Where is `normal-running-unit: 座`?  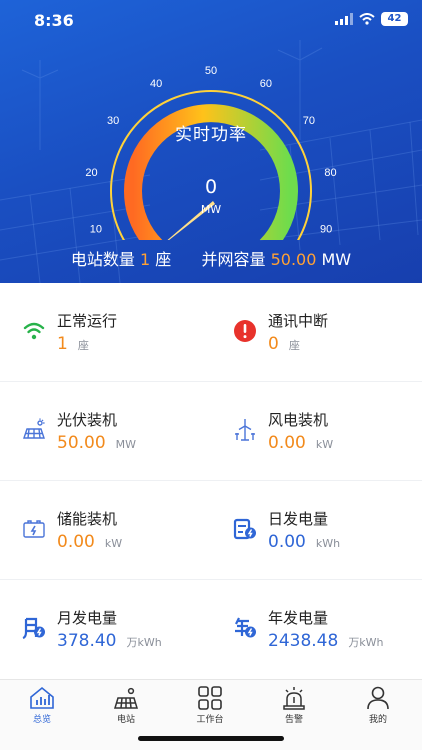 normal-running-unit: 座 is located at coordinates (83, 345).